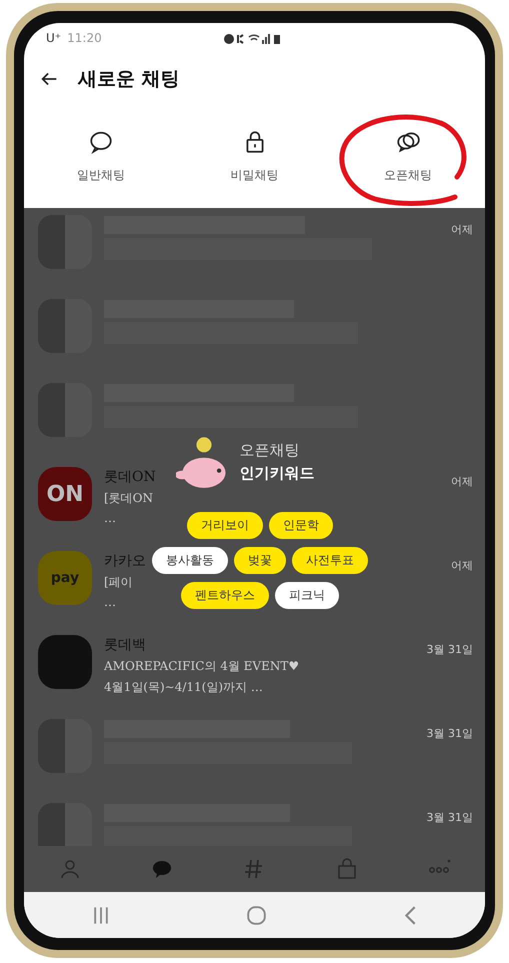  I want to click on popup-title: 오픈채팅, so click(270, 450).